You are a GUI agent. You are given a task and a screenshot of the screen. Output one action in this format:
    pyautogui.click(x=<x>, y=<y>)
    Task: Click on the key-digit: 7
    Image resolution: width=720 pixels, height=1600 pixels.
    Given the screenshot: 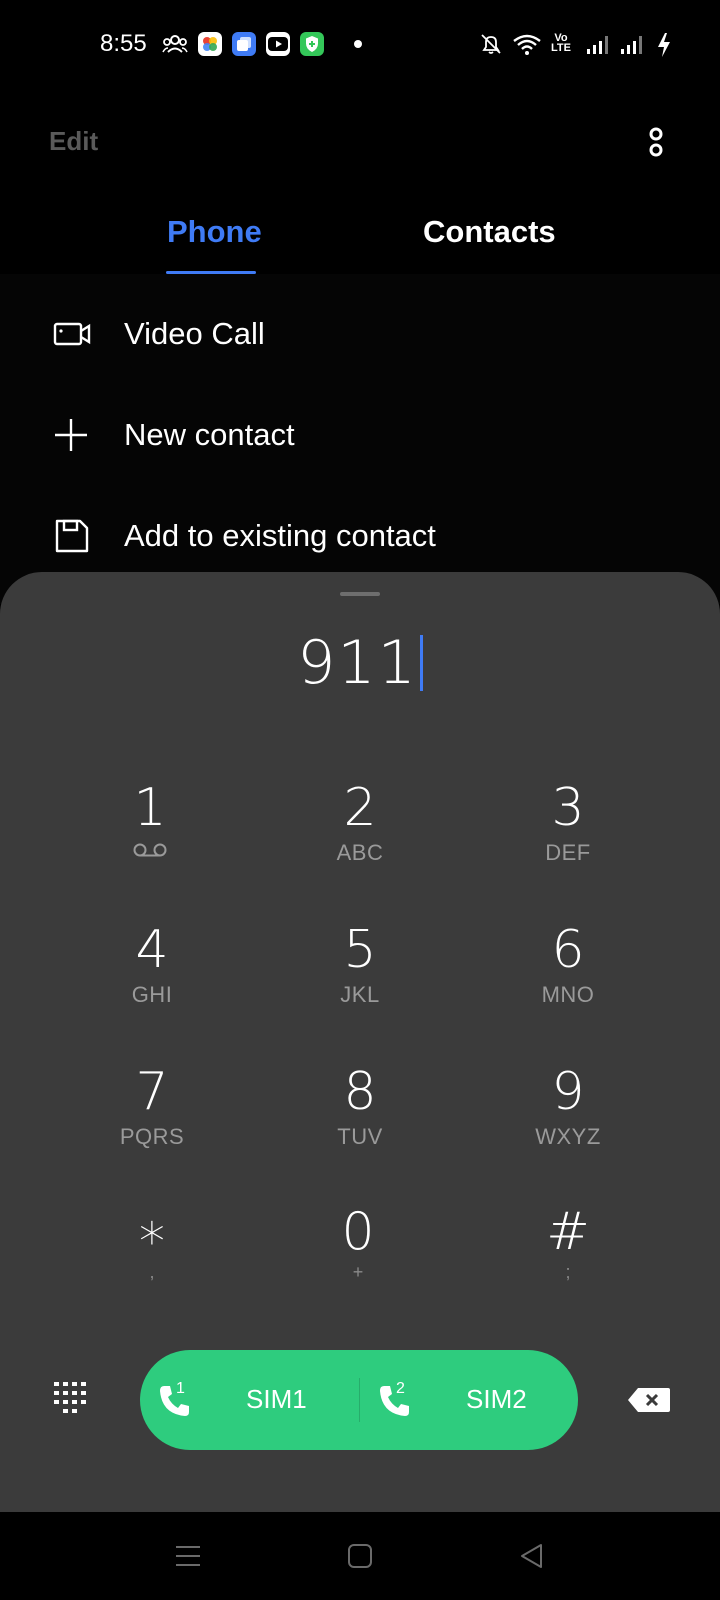 What is the action you would take?
    pyautogui.click(x=152, y=1092)
    